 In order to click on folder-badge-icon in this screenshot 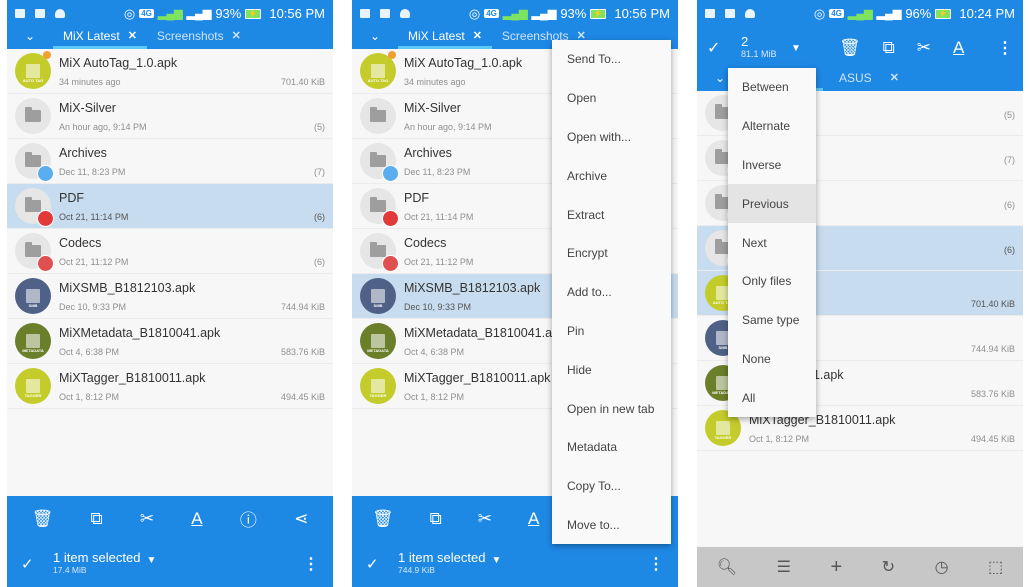, I will do `click(45, 263)`.